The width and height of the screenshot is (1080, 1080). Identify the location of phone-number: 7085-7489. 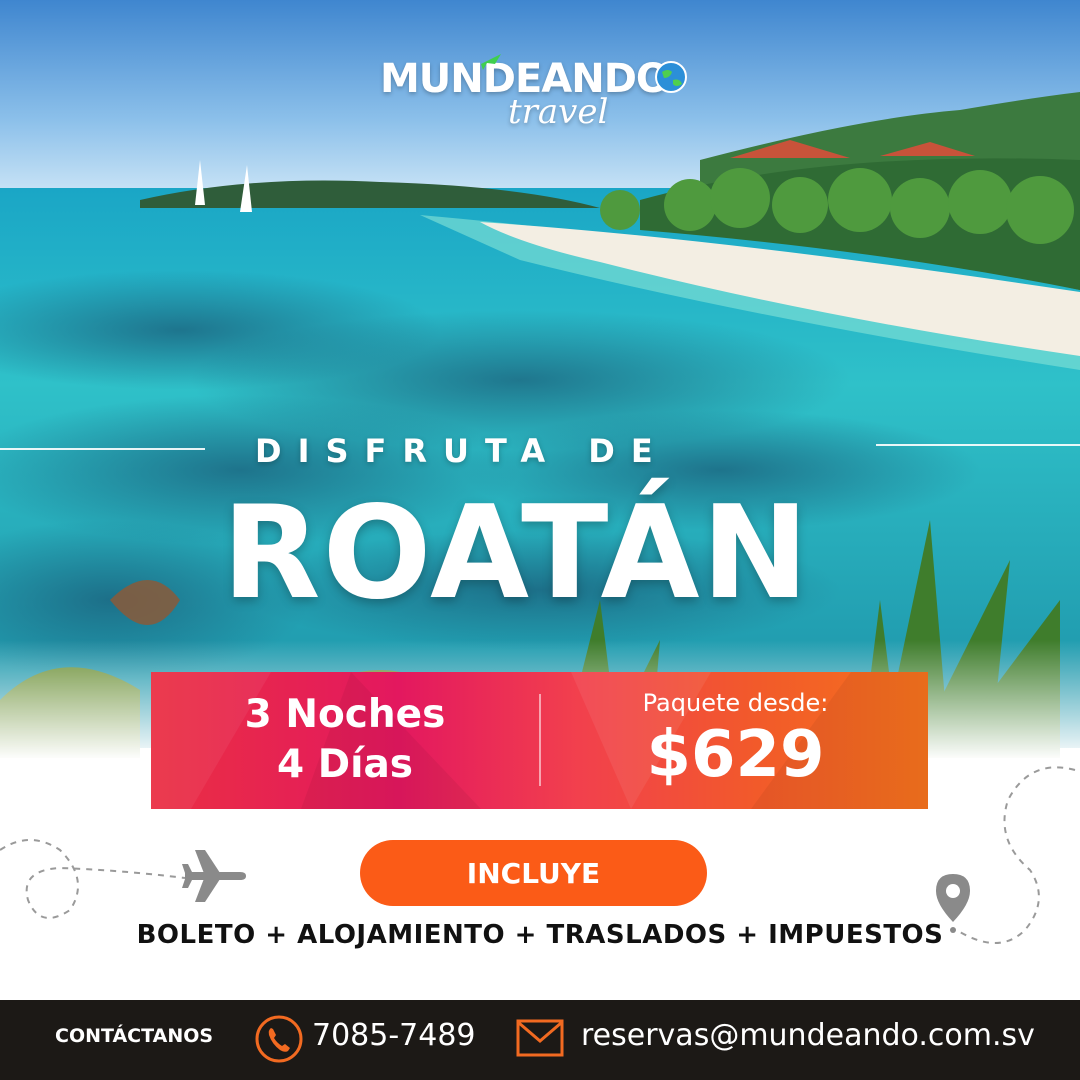
(394, 1035).